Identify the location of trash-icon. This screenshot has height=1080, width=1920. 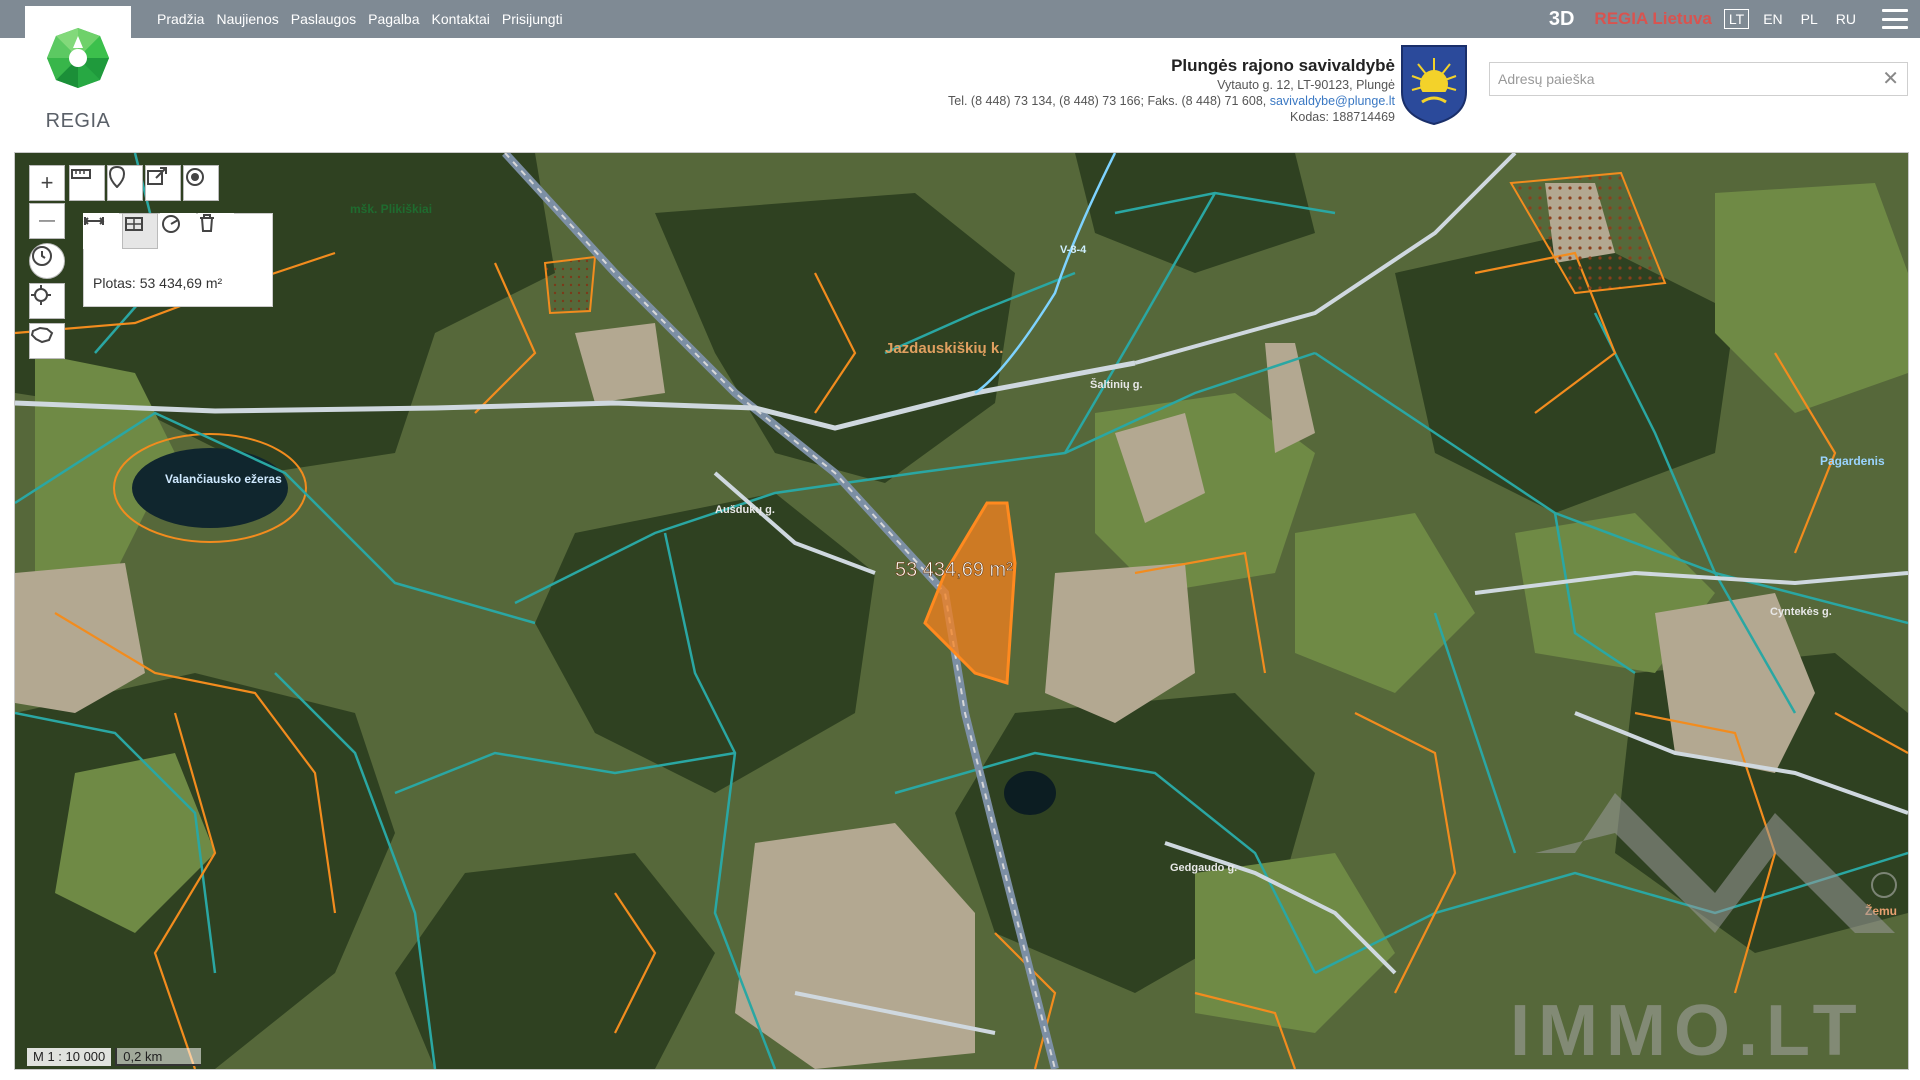
(207, 223).